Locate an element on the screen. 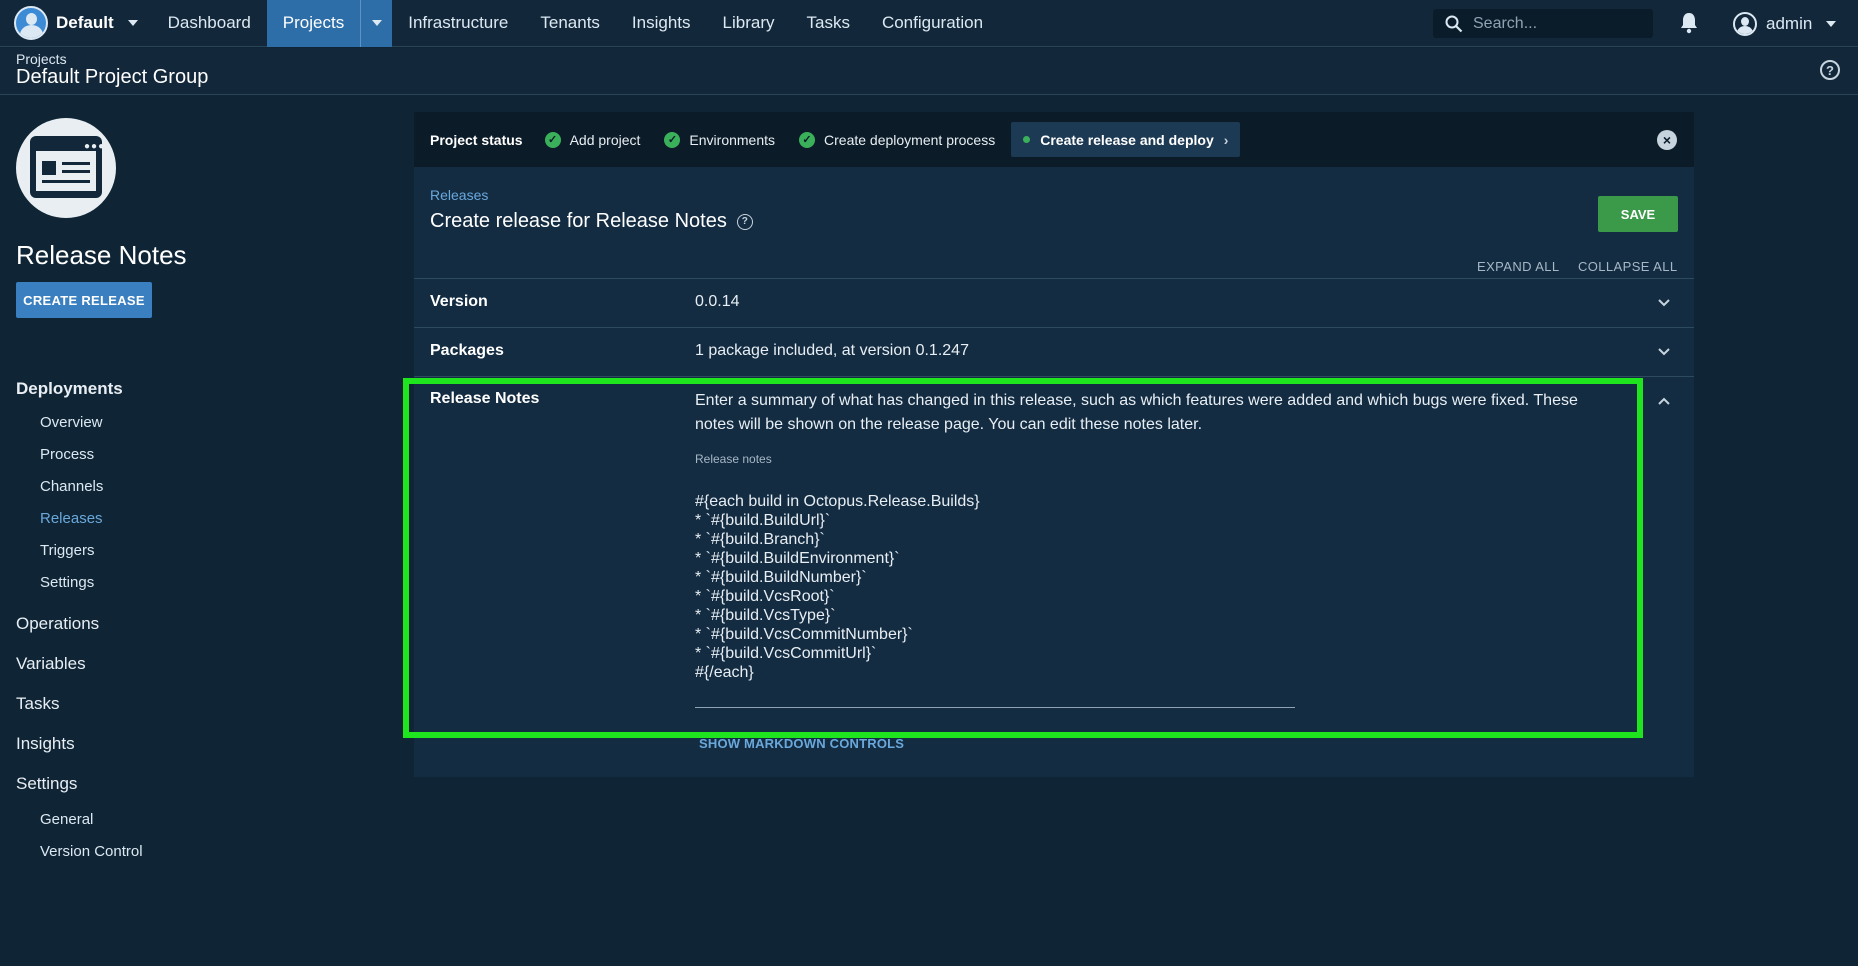  space-switcher: Default is located at coordinates (76, 23).